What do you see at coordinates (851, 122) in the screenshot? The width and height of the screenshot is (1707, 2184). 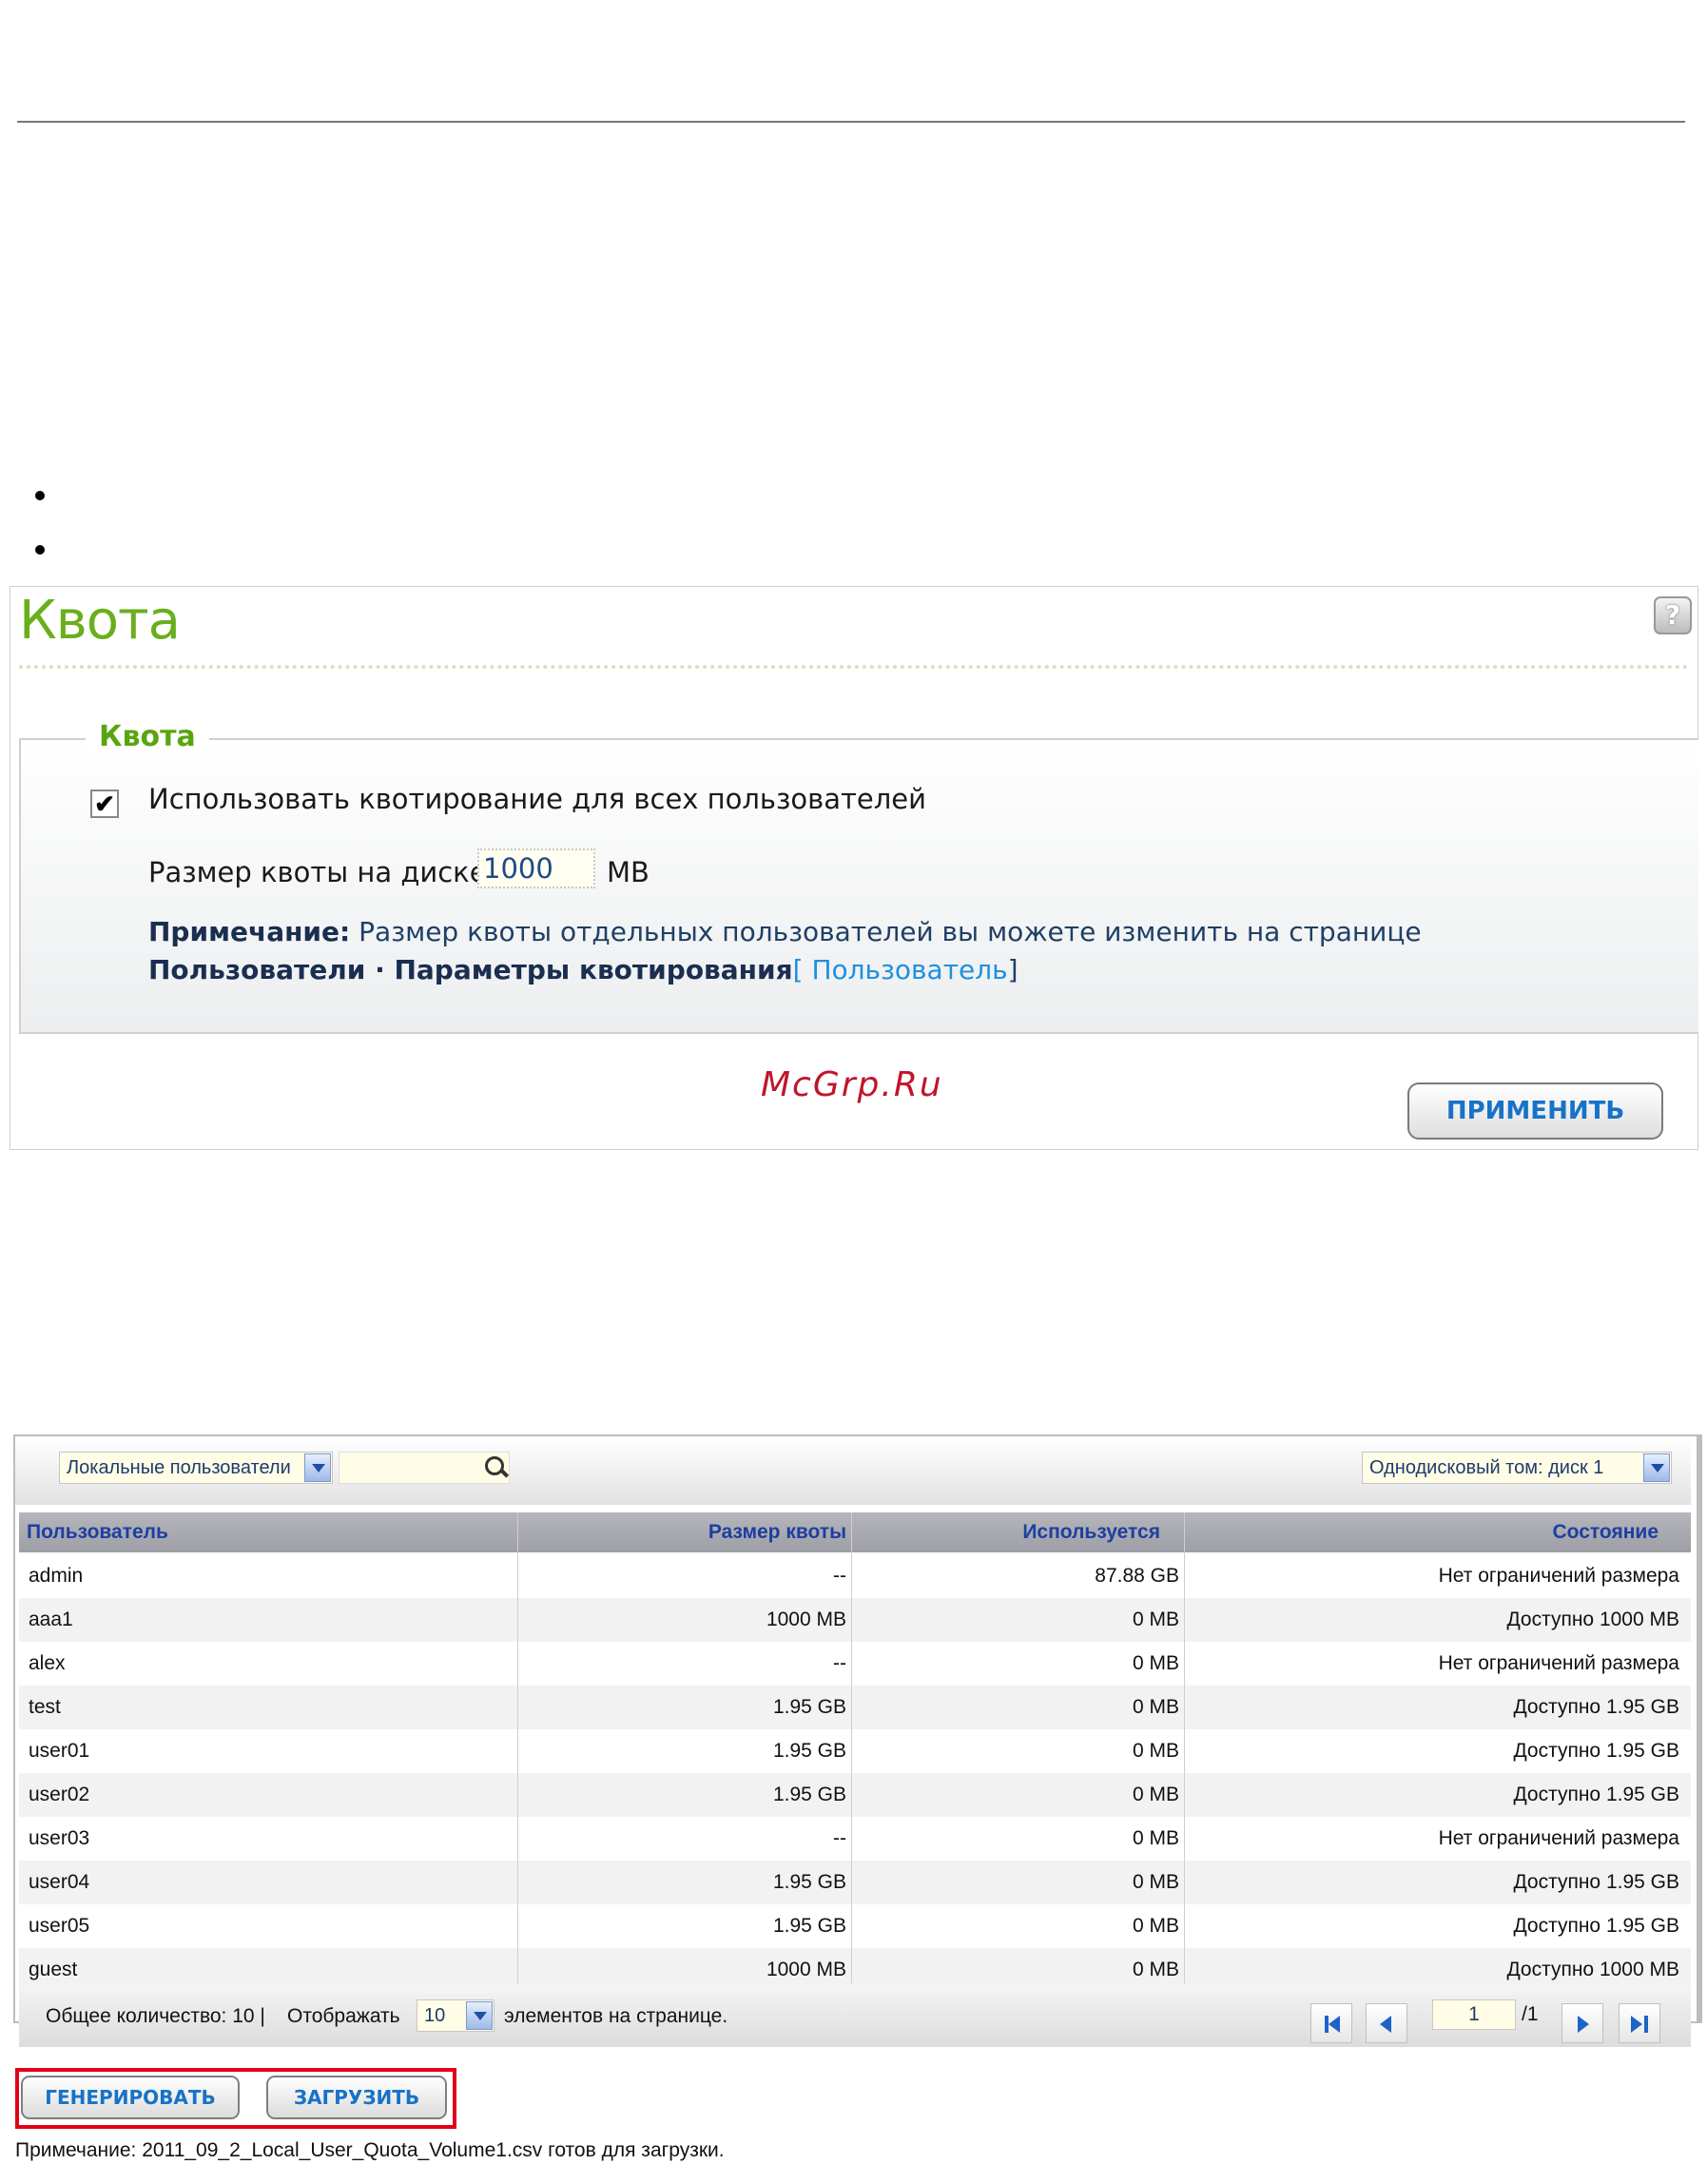 I see `top-divider` at bounding box center [851, 122].